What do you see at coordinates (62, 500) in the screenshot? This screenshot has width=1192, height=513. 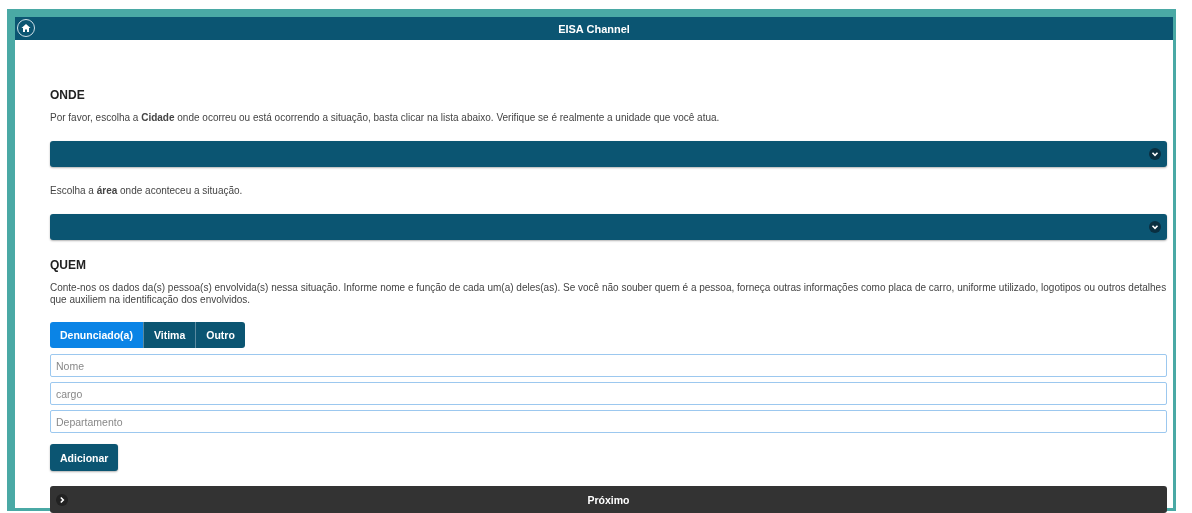 I see `chevron-right-icon` at bounding box center [62, 500].